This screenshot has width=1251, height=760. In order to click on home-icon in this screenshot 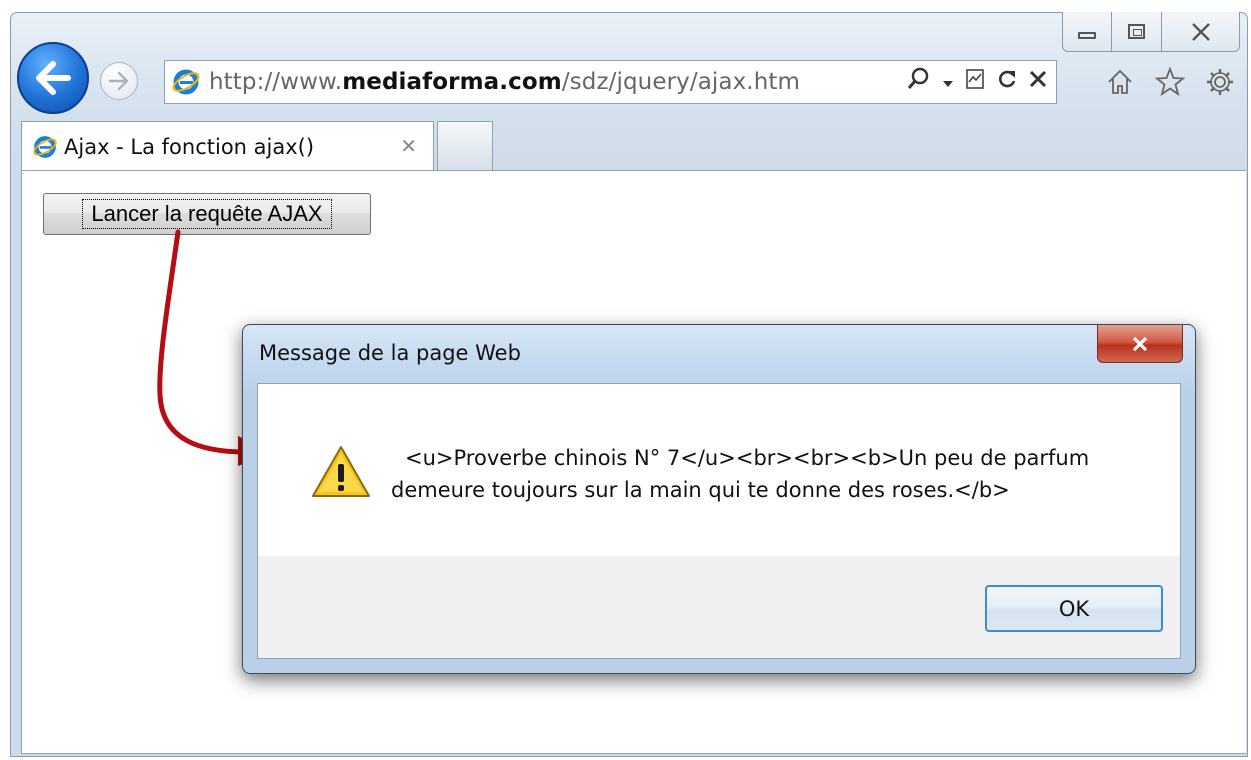, I will do `click(1120, 81)`.